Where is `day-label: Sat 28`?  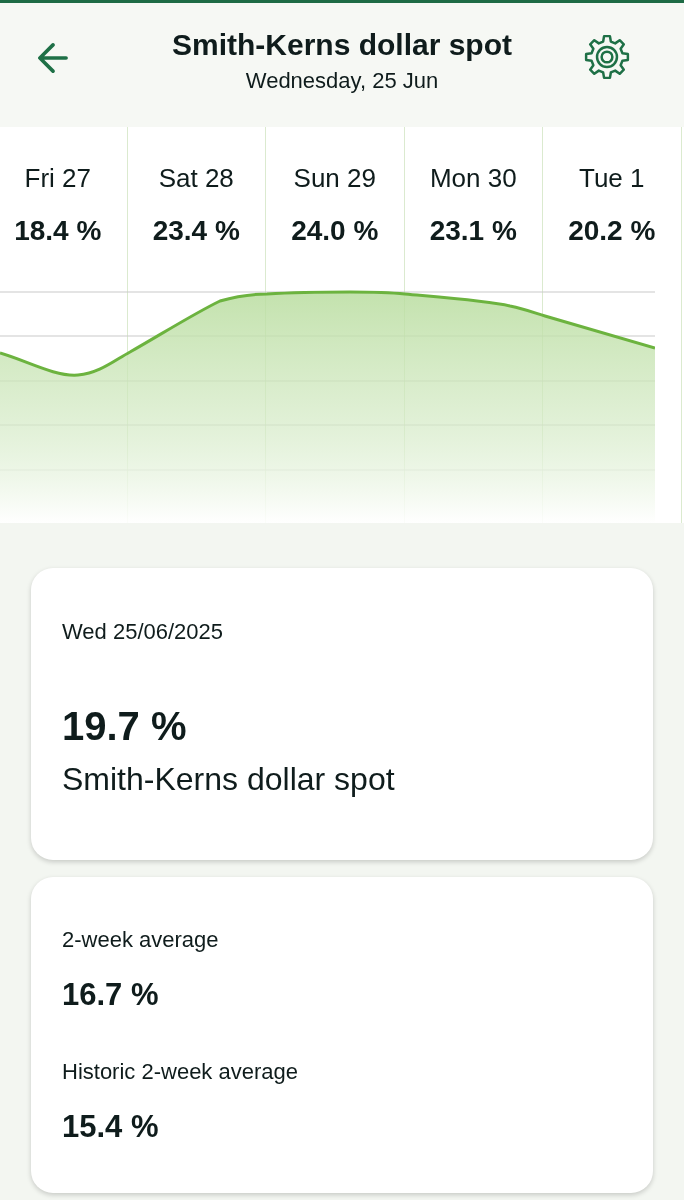
day-label: Sat 28 is located at coordinates (196, 178).